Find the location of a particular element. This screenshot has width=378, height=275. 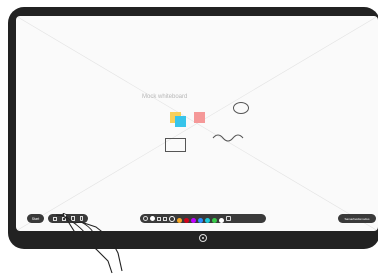

collaborate-label: Samarbeidsmodus is located at coordinates (357, 218).